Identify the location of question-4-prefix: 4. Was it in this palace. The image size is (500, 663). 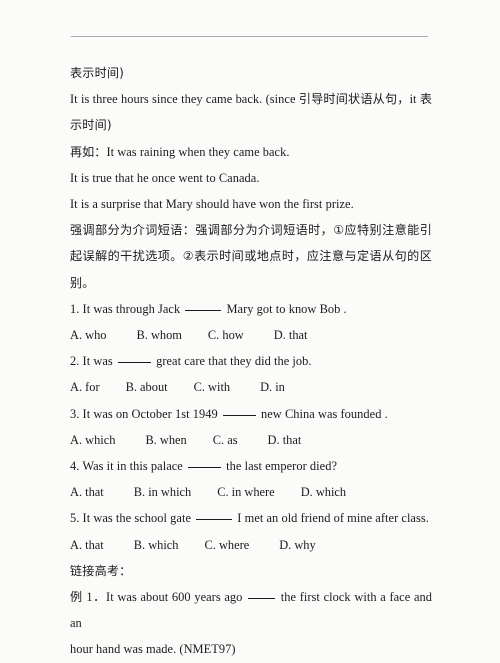
(128, 466).